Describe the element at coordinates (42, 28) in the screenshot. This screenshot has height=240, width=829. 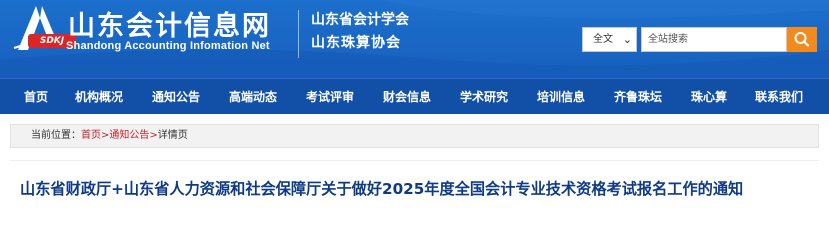
I see `logo-a-icon` at that location.